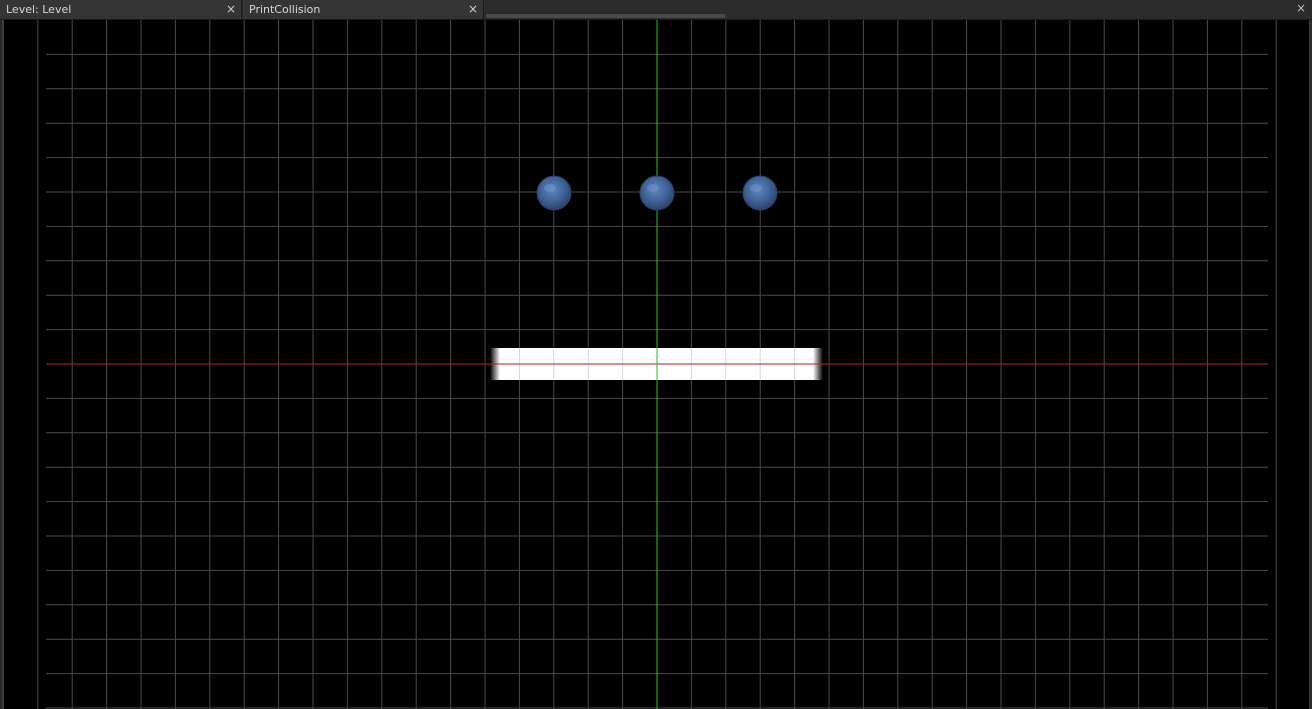  Describe the element at coordinates (285, 9) in the screenshot. I see `tab-label: PrintCollision` at that location.